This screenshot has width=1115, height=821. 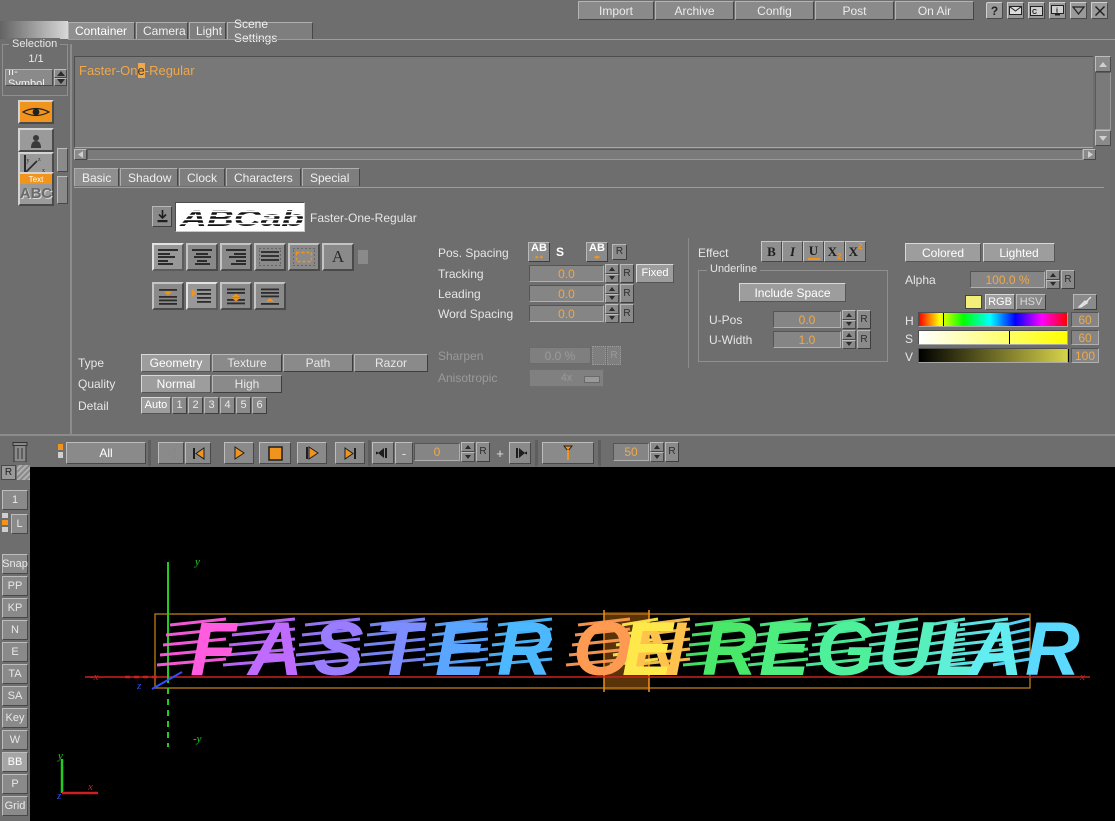 I want to click on word-spacing-spinner, so click(x=612, y=313).